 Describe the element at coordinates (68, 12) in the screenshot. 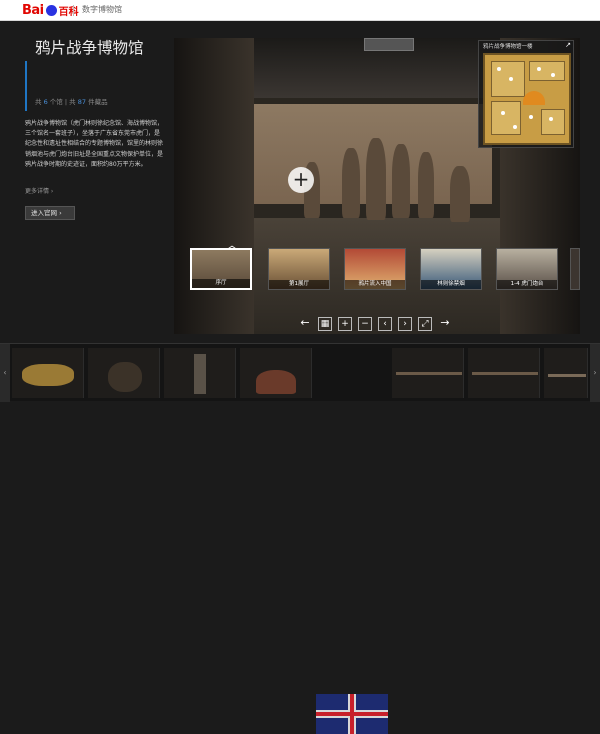

I see `logo-baike-text: 百科` at that location.